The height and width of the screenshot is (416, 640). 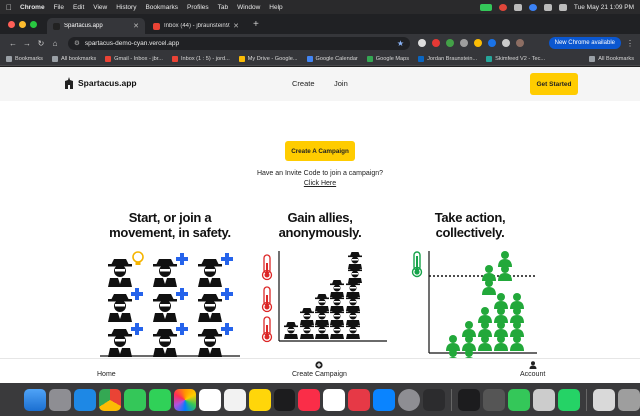 I want to click on profile-avatar-icon, so click(x=520, y=43).